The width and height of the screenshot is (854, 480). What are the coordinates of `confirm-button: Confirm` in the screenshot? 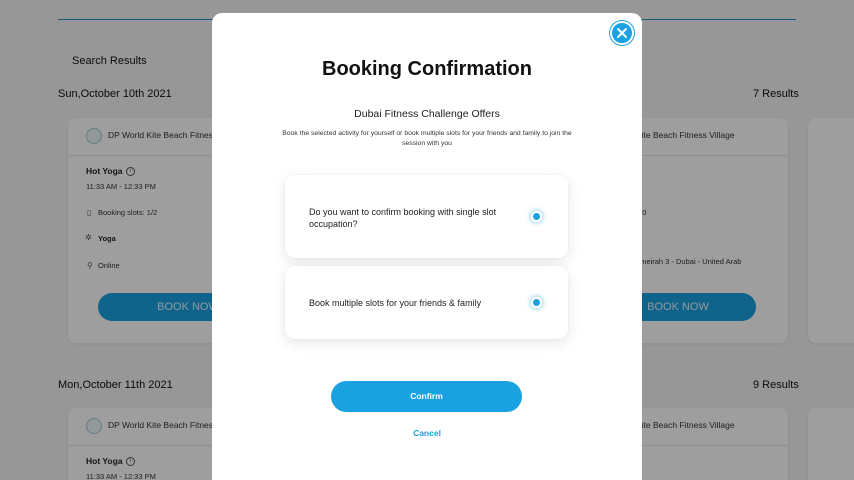 It's located at (426, 396).